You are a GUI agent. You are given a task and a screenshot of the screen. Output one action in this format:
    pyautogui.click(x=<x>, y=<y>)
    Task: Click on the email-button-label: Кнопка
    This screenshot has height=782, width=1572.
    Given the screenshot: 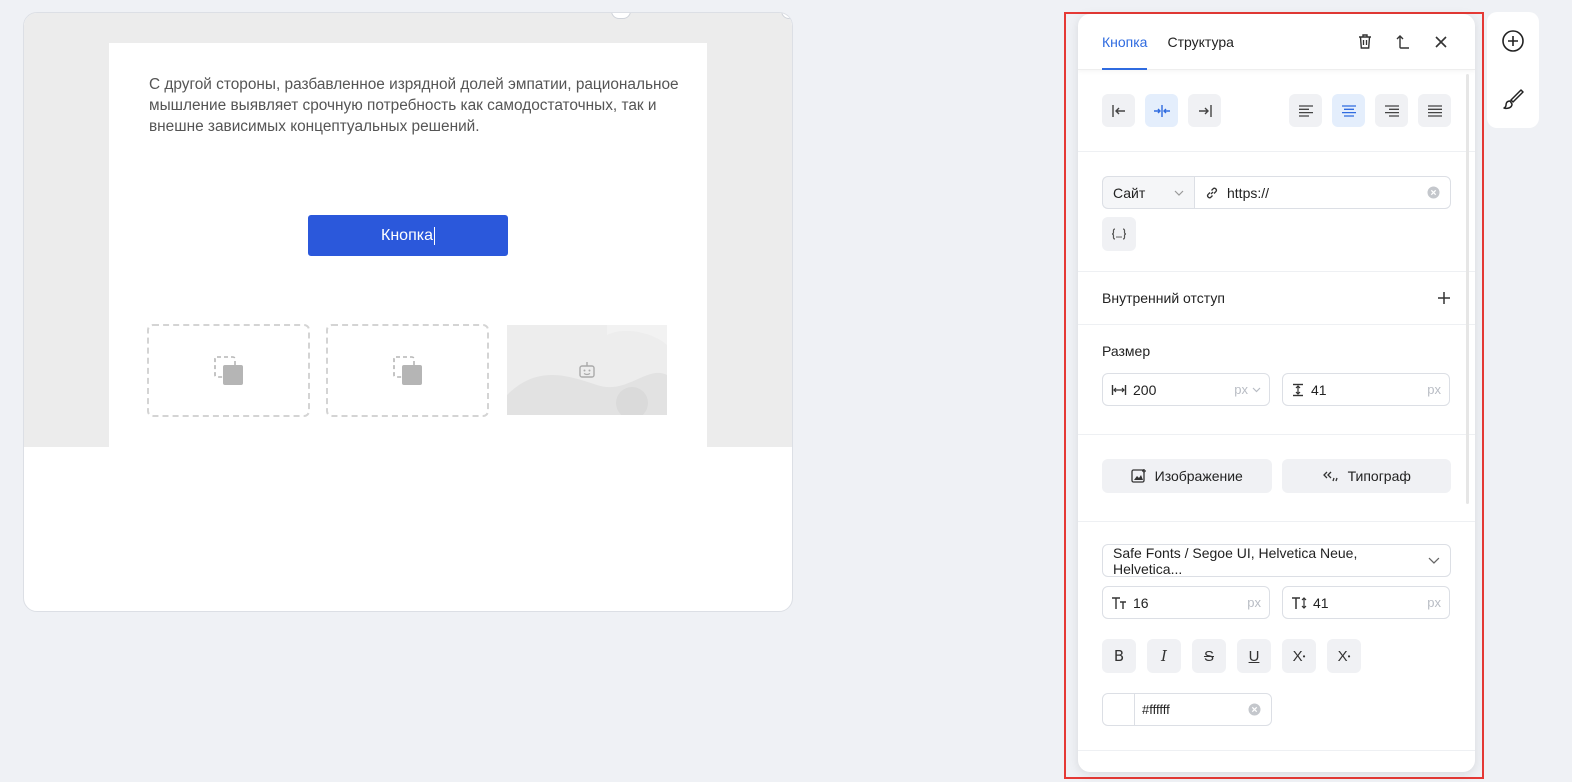 What is the action you would take?
    pyautogui.click(x=407, y=236)
    